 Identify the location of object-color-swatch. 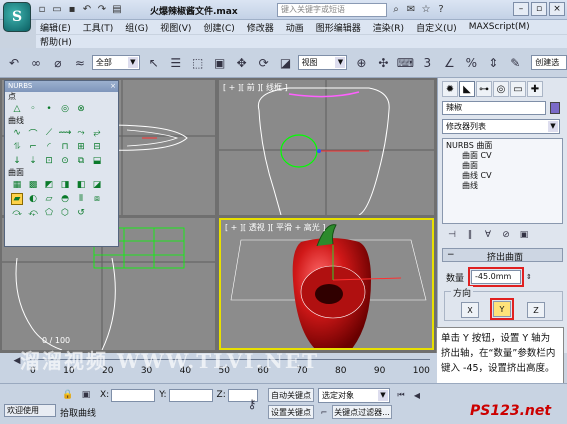
(555, 108).